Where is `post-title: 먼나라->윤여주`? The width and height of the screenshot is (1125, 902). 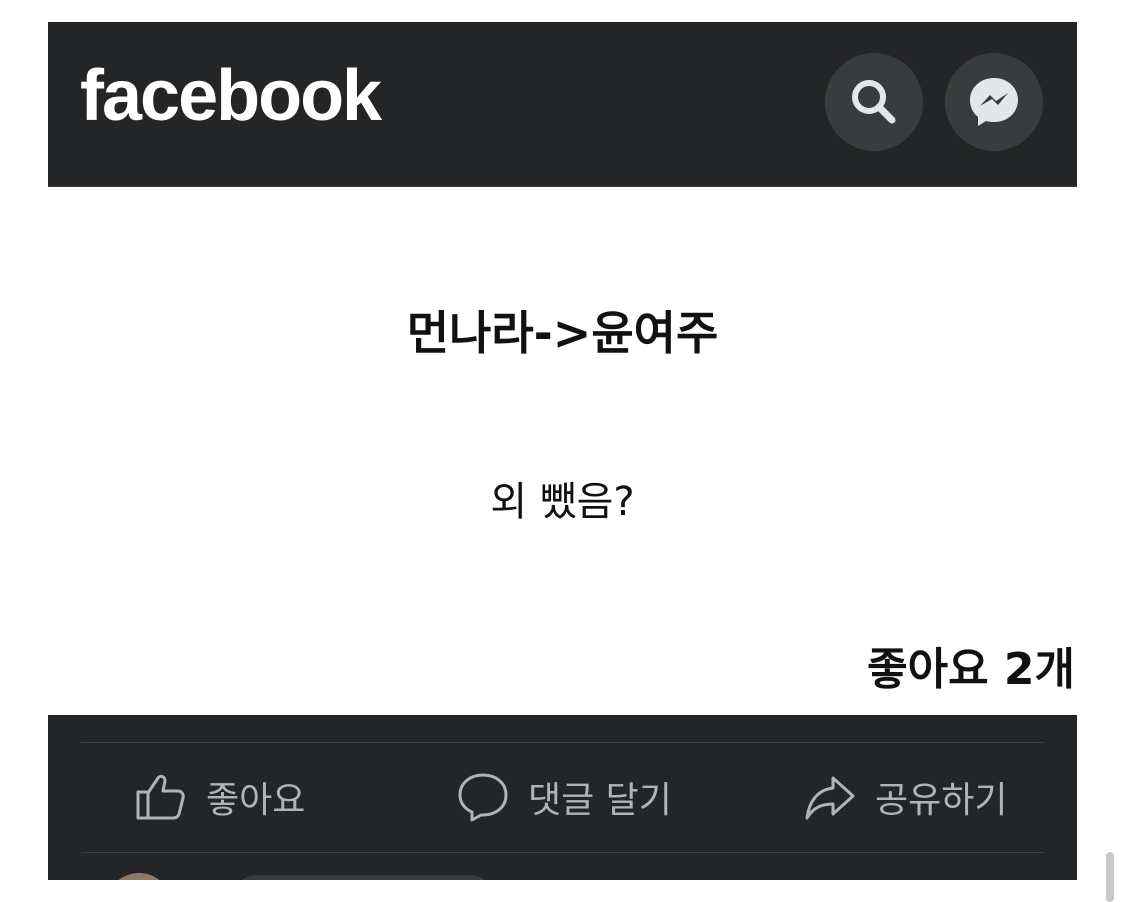
post-title: 먼나라->윤여주 is located at coordinates (562, 333).